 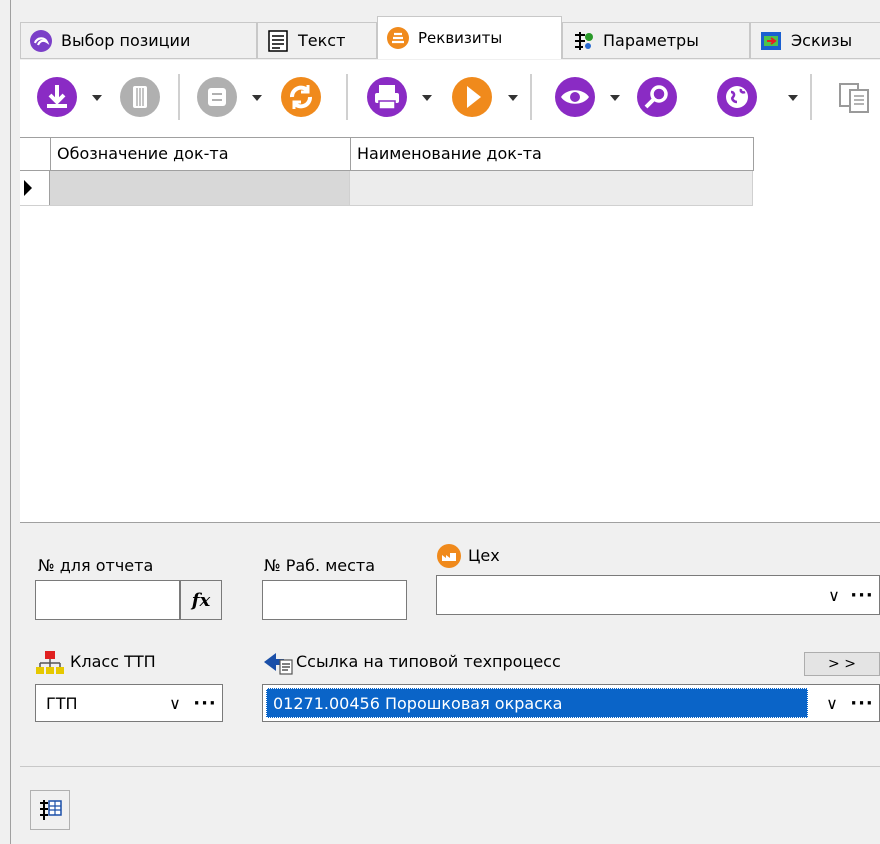 I want to click on view-button, so click(x=575, y=97).